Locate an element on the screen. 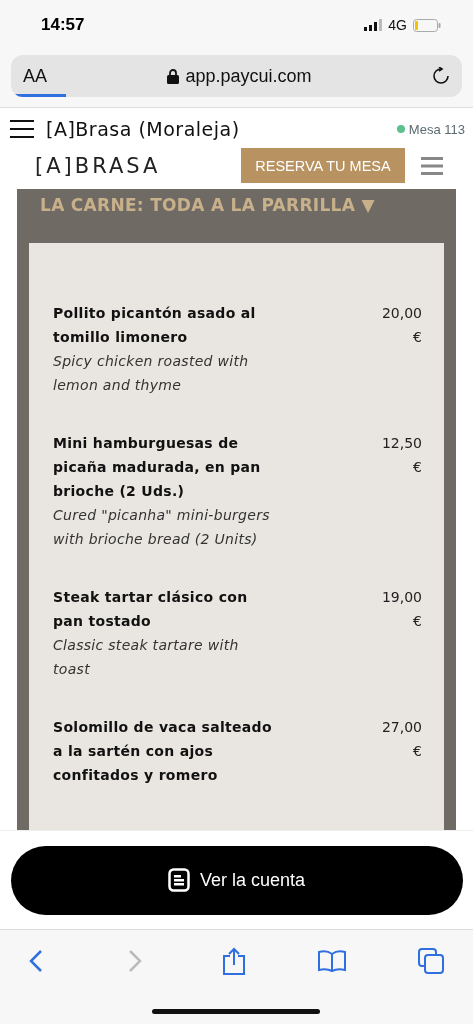  reload-icon is located at coordinates (441, 76).